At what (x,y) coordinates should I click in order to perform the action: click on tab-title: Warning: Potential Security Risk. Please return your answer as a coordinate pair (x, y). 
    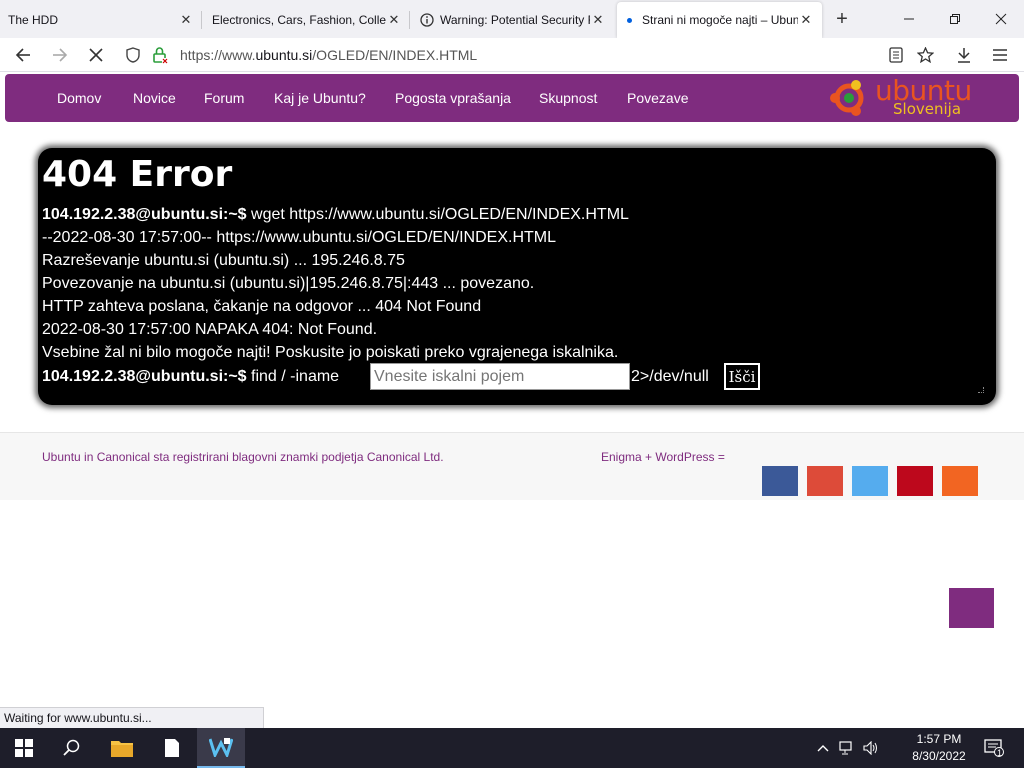
    Looking at the image, I should click on (515, 20).